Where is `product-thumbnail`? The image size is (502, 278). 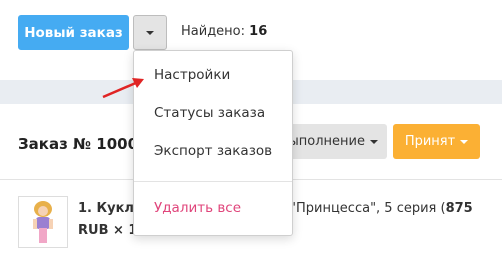 product-thumbnail is located at coordinates (43, 222).